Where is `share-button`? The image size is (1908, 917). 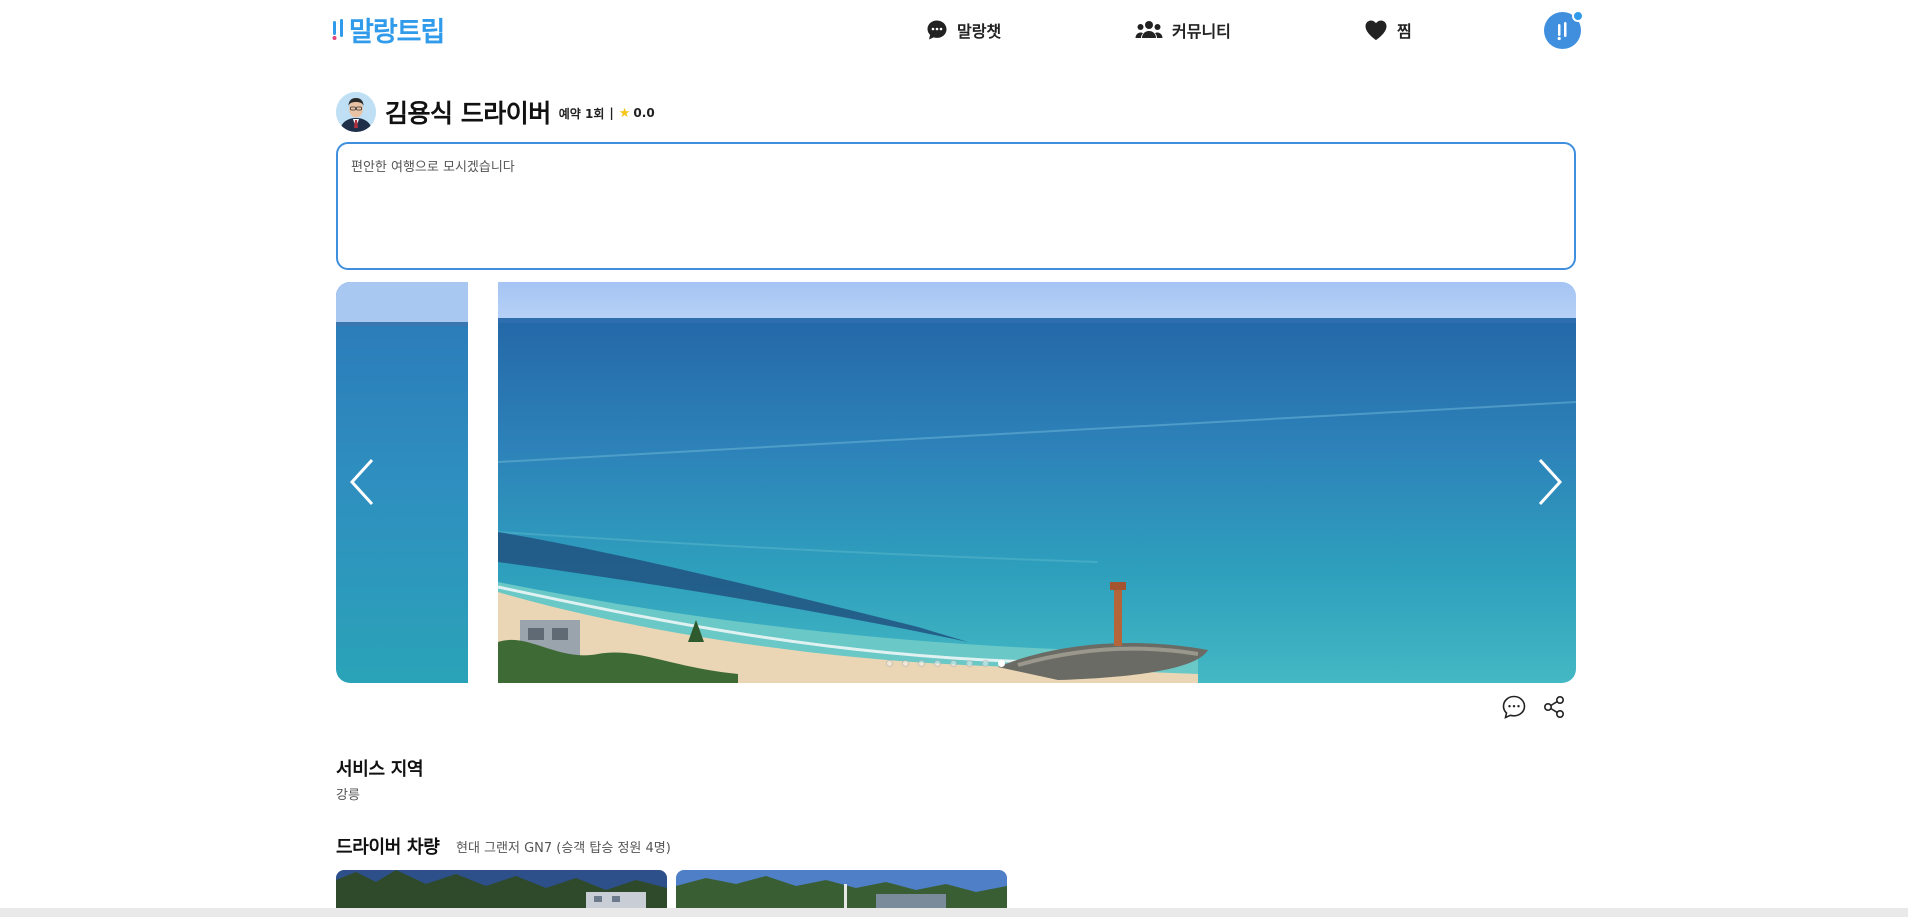 share-button is located at coordinates (1554, 707).